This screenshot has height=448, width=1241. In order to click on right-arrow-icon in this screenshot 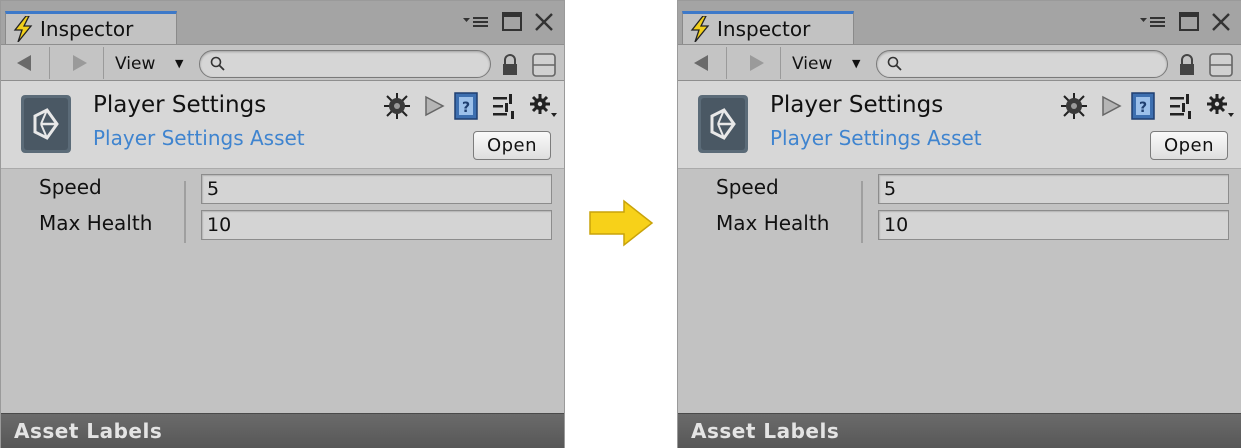, I will do `click(621, 223)`.